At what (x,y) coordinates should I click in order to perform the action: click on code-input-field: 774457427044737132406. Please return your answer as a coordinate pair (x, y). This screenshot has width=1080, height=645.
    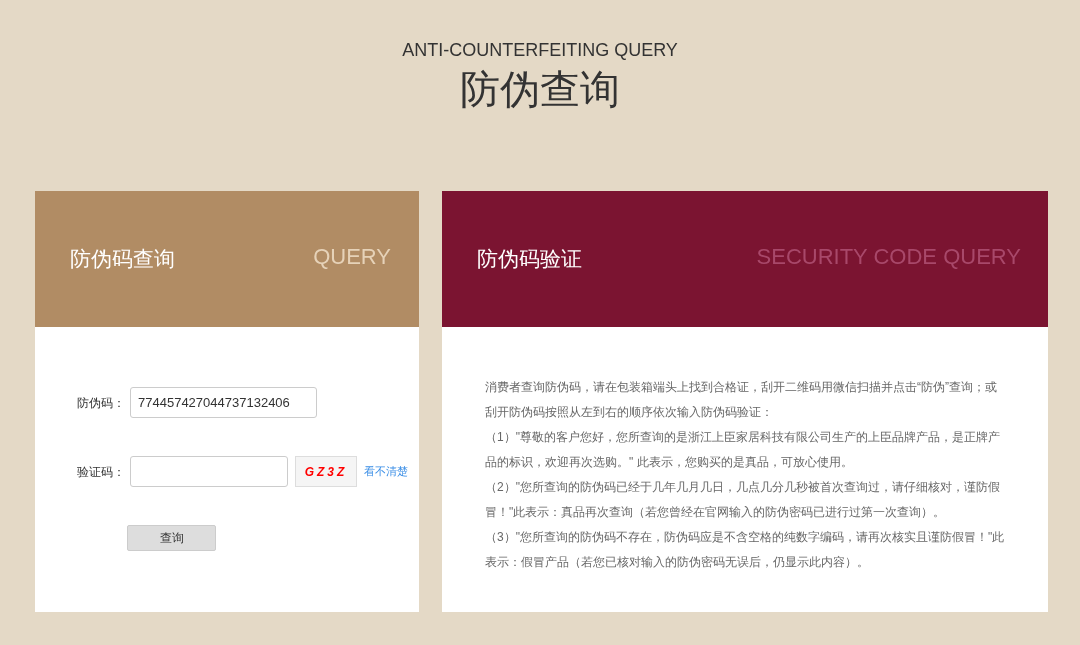
    Looking at the image, I should click on (223, 402).